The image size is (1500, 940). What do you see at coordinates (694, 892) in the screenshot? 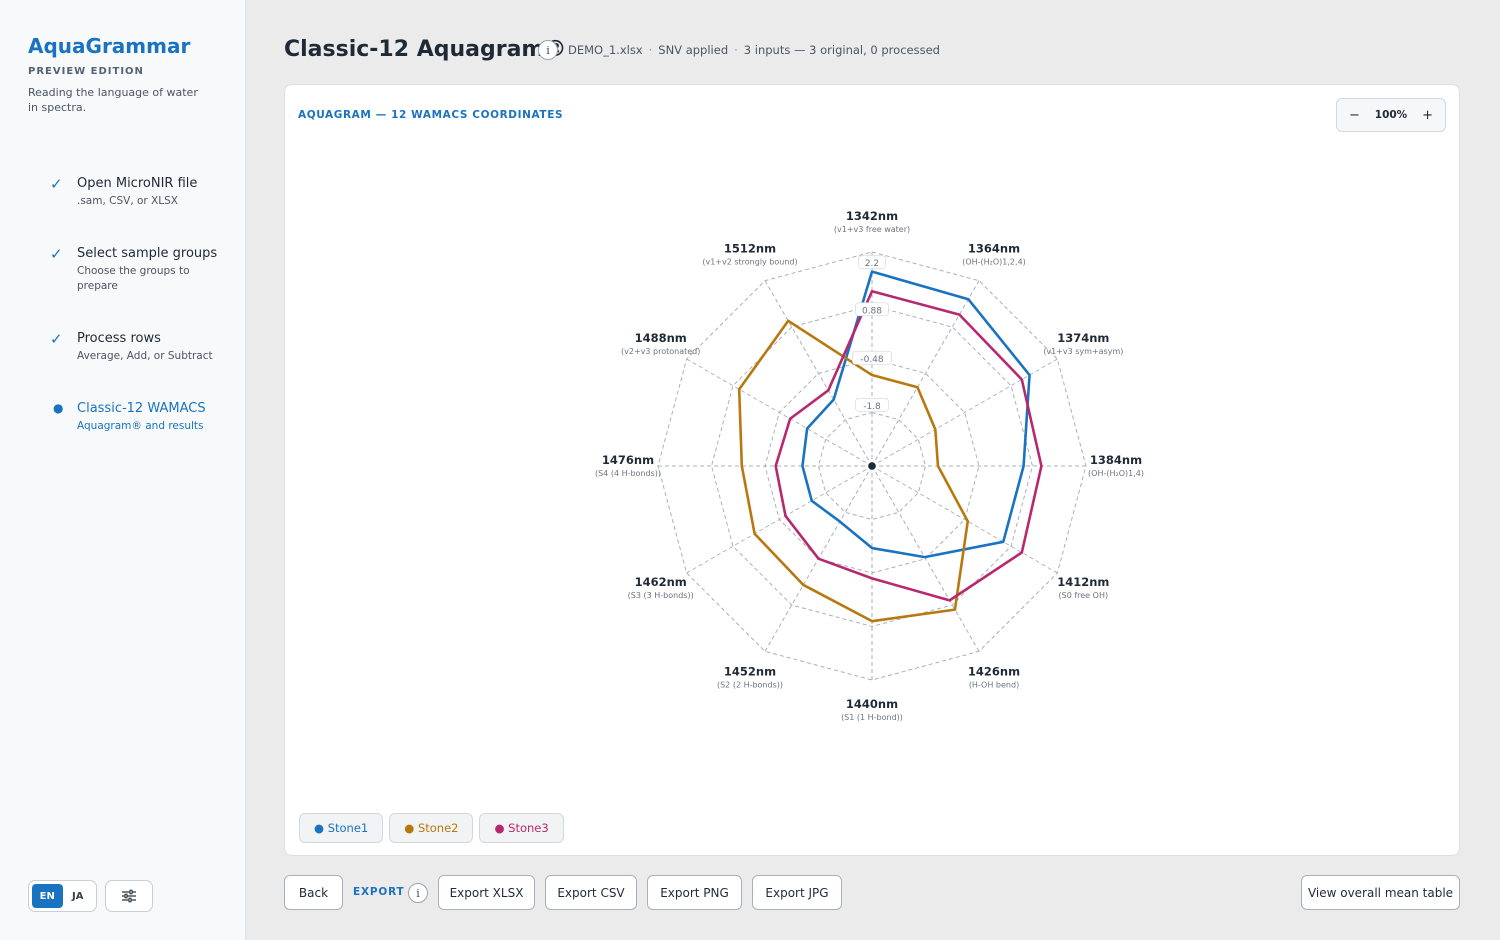
I see `export-png-button: Export PNG` at bounding box center [694, 892].